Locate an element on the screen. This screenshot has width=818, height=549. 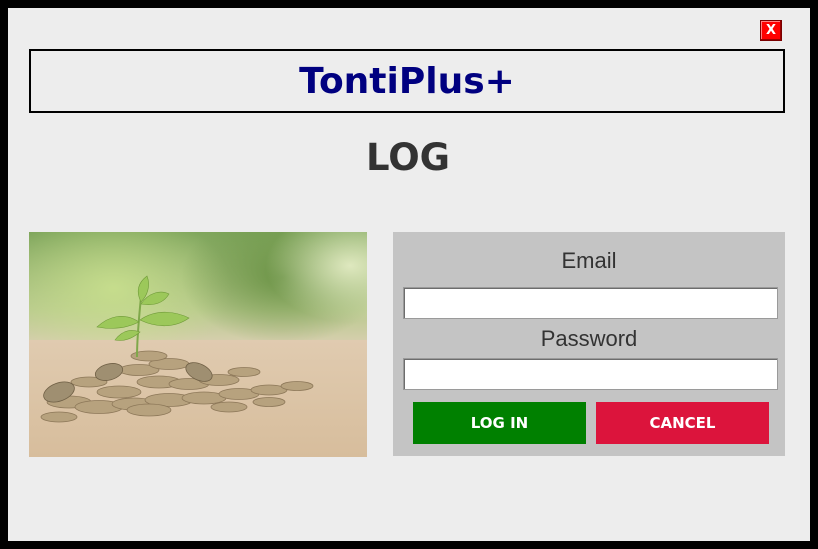
cancel-button: CANCEL is located at coordinates (682, 423).